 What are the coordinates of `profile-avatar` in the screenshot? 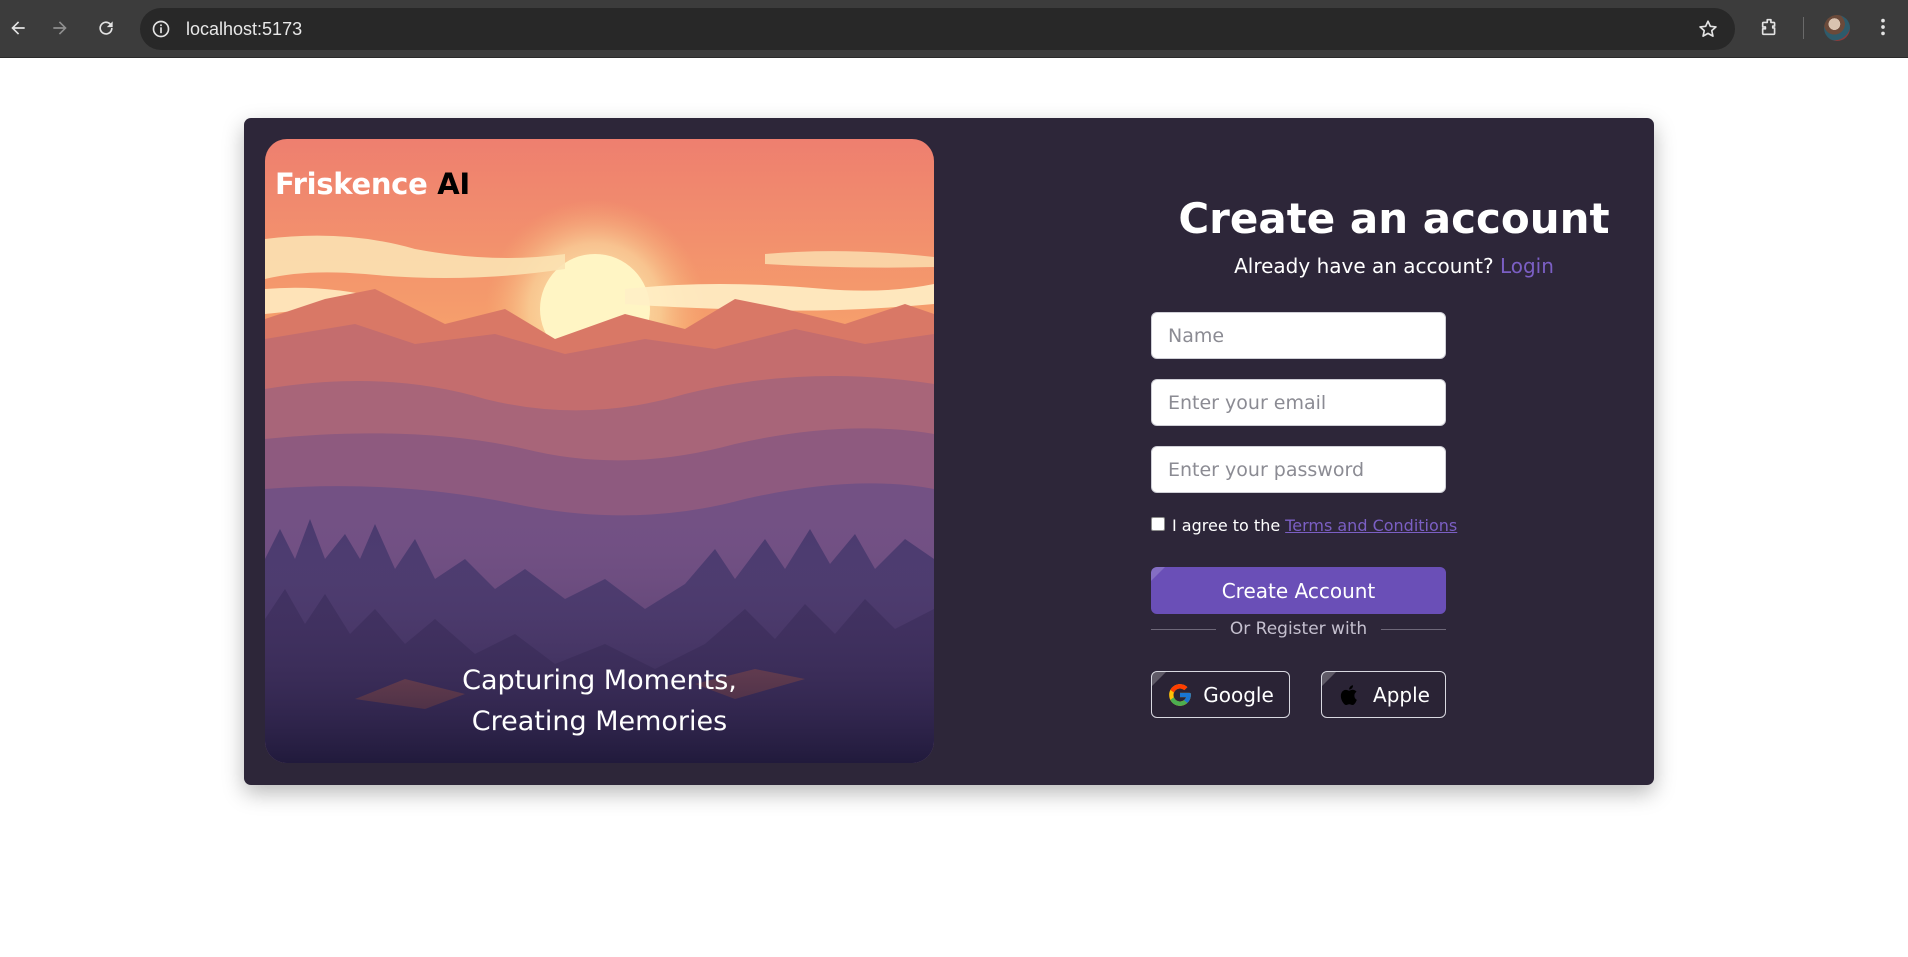 It's located at (1837, 28).